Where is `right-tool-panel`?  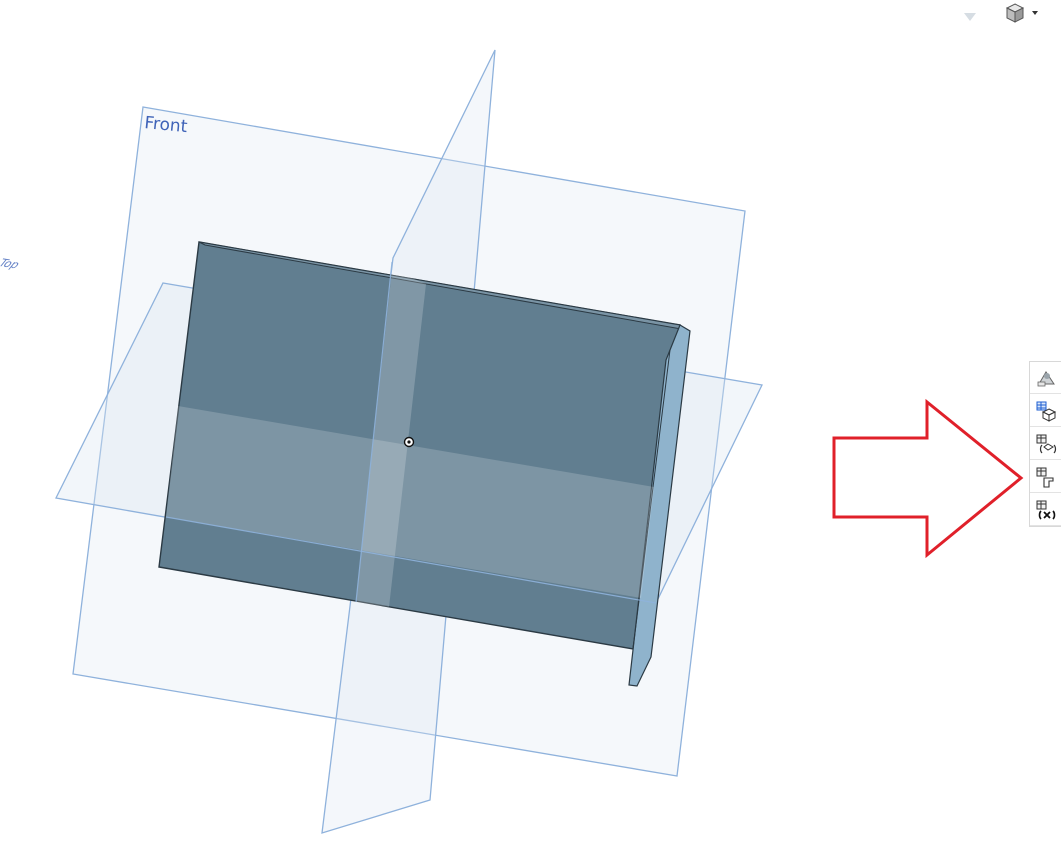
right-tool-panel is located at coordinates (1045, 444).